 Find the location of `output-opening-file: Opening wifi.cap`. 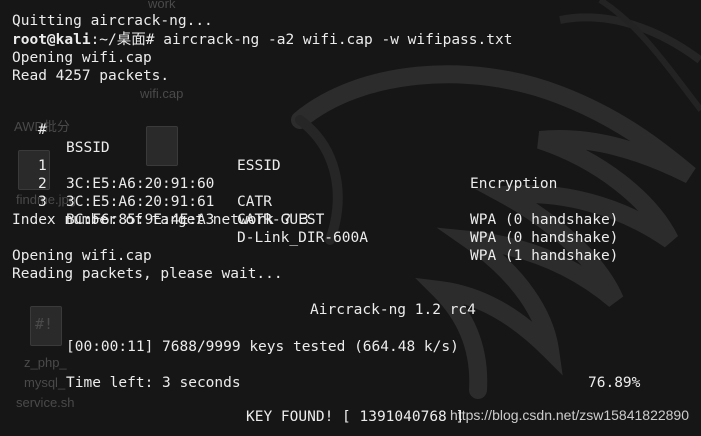

output-opening-file: Opening wifi.cap is located at coordinates (82, 58).